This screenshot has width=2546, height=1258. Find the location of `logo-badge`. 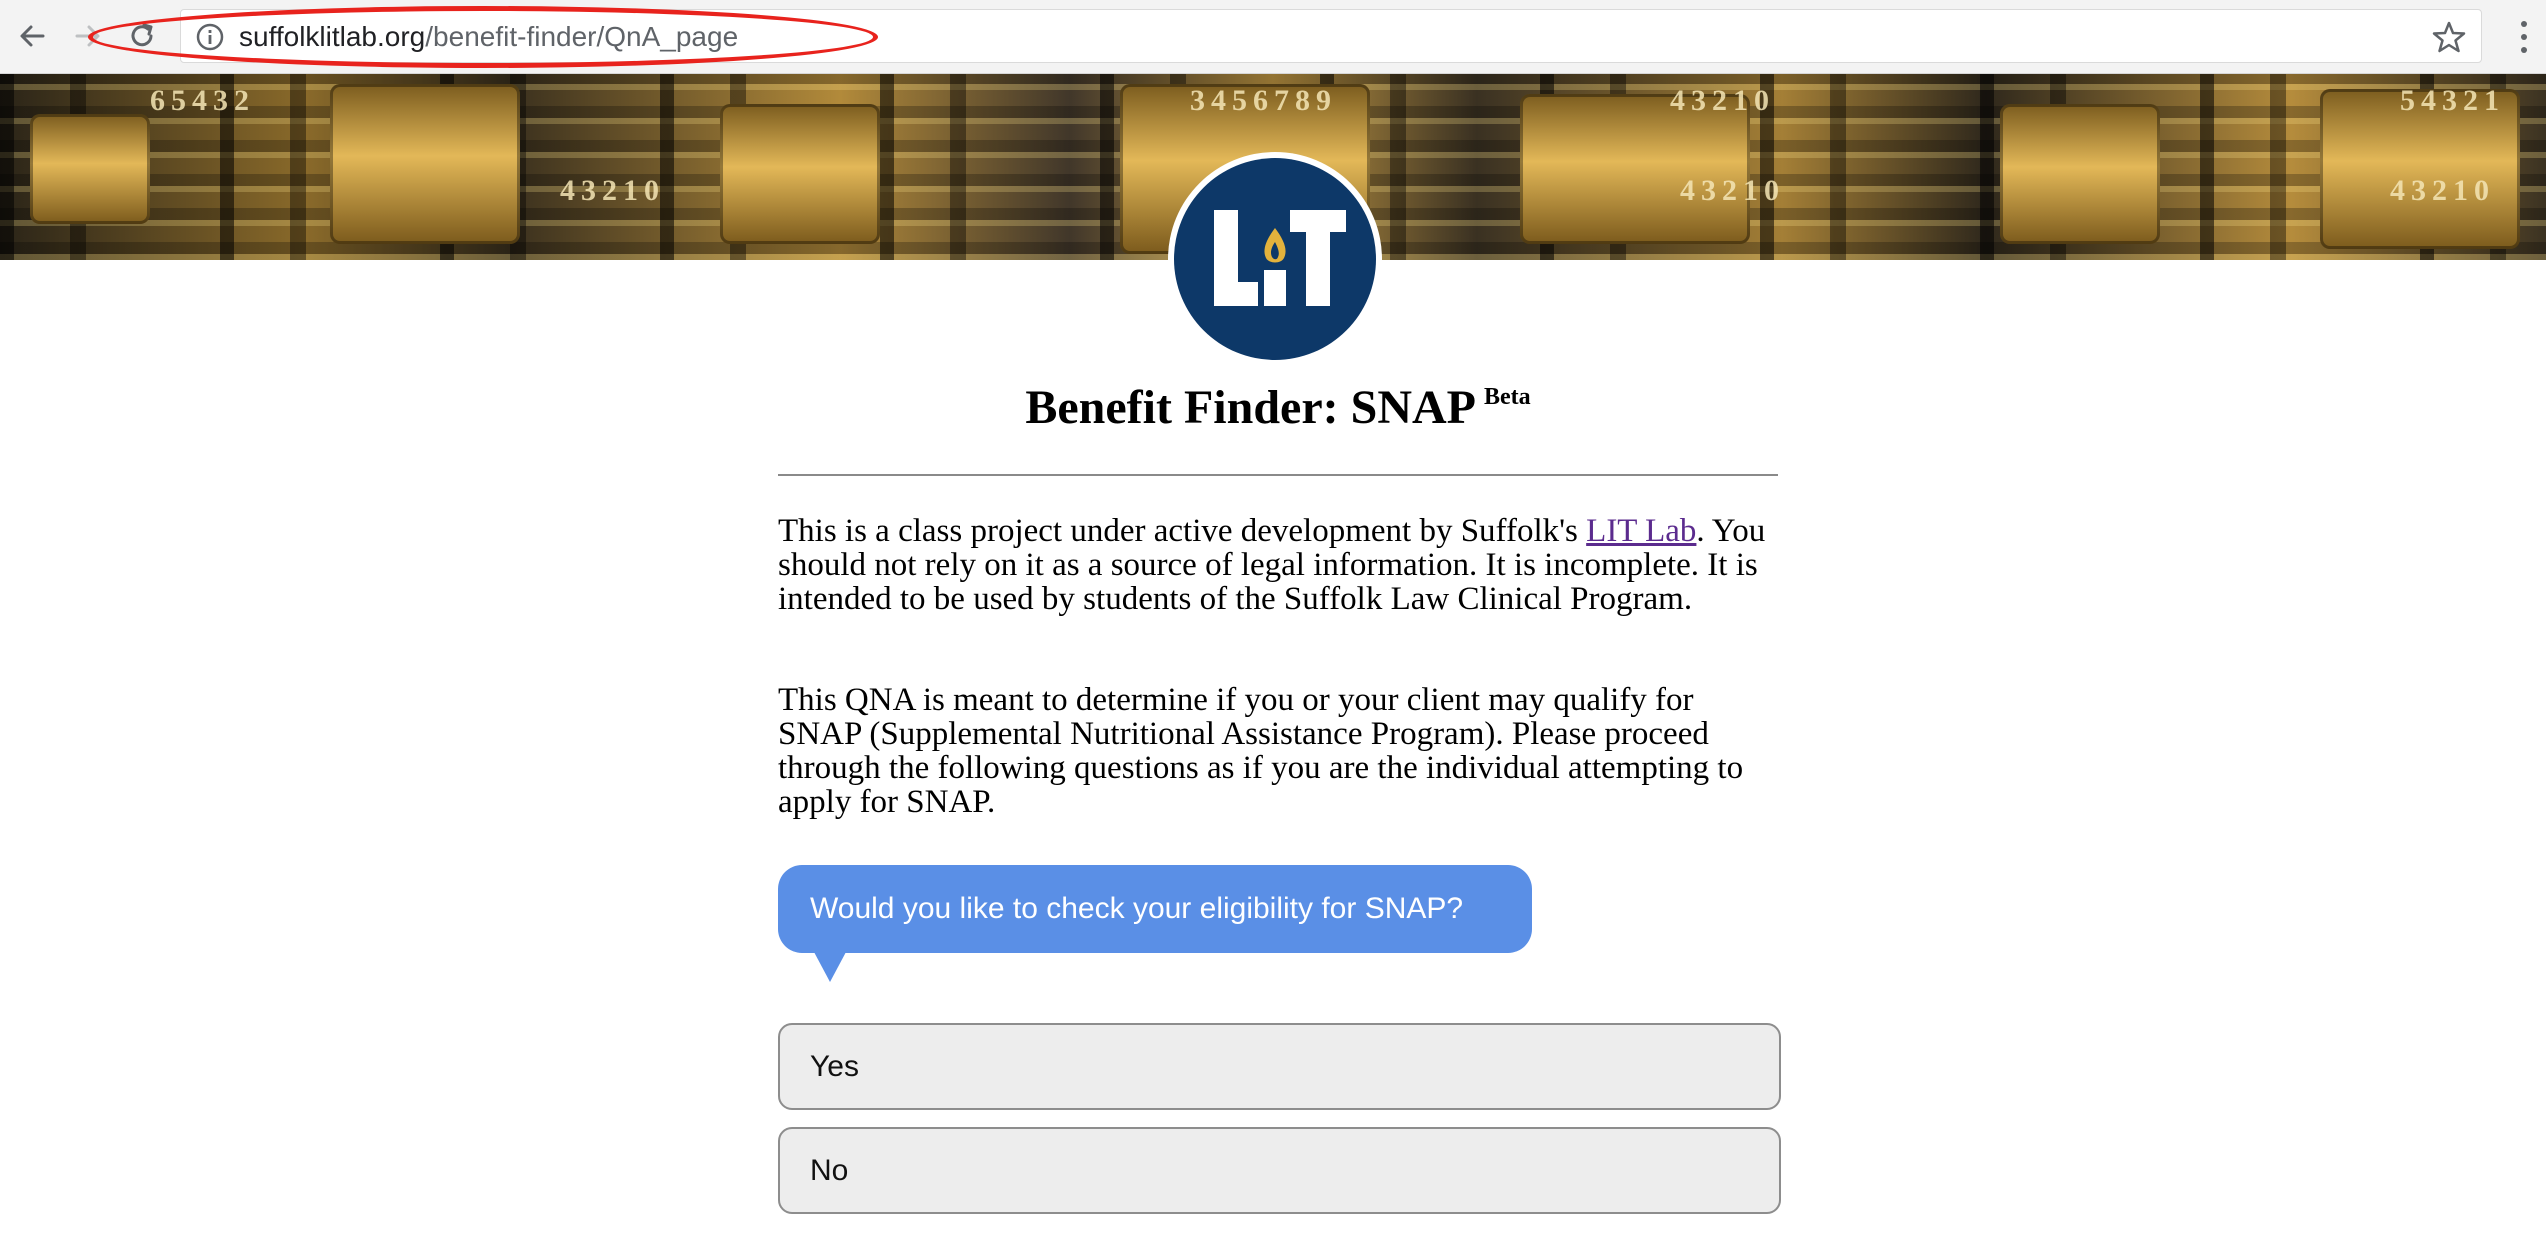

logo-badge is located at coordinates (1275, 259).